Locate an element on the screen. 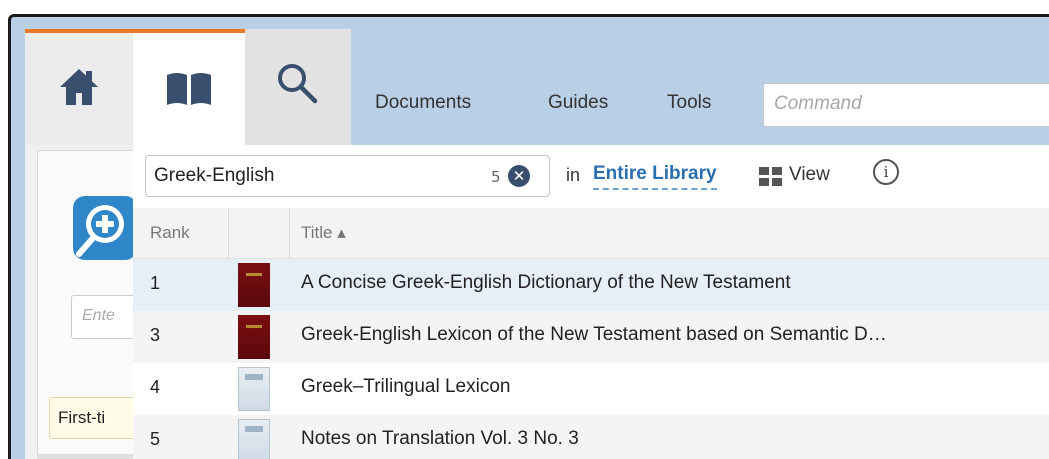  command-box is located at coordinates (906, 105).